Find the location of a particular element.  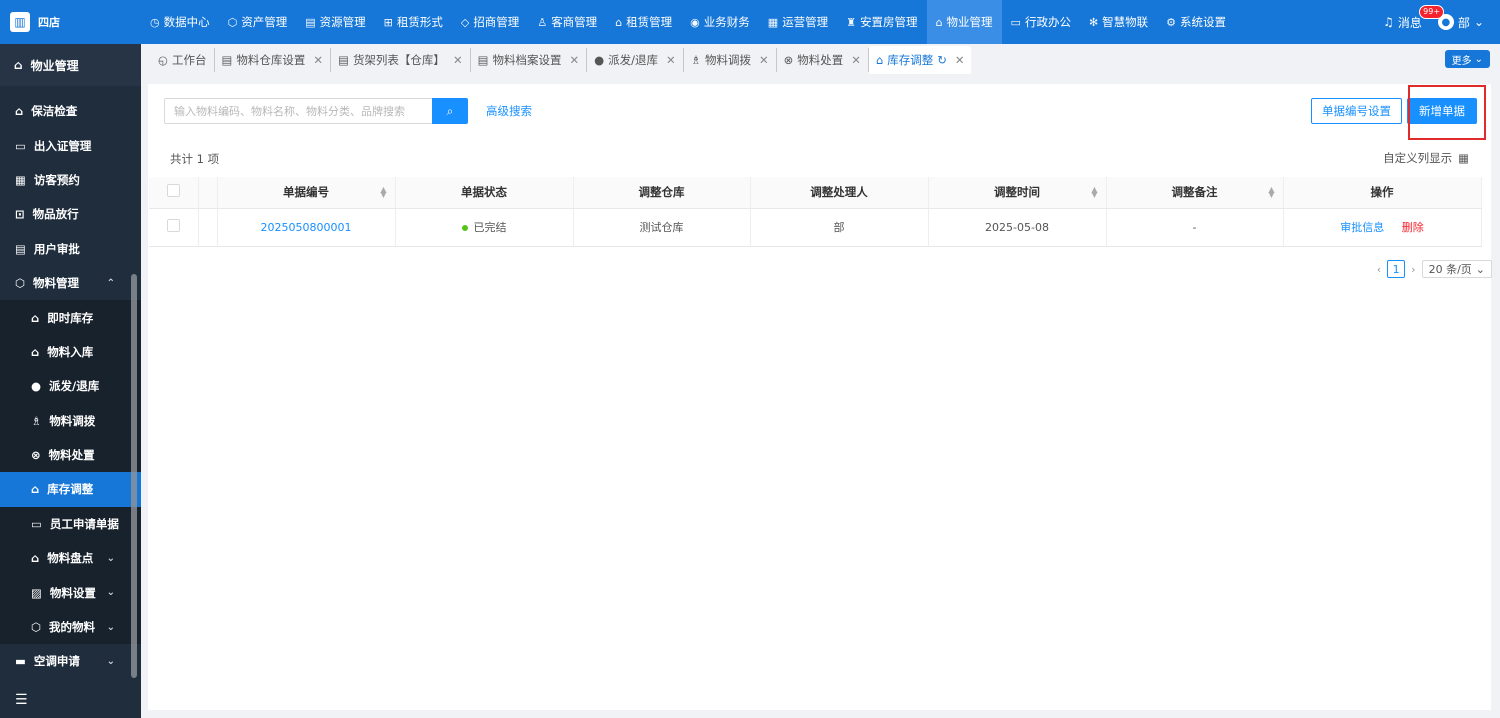

sidebar-item-label: 我的物料 is located at coordinates (72, 627).